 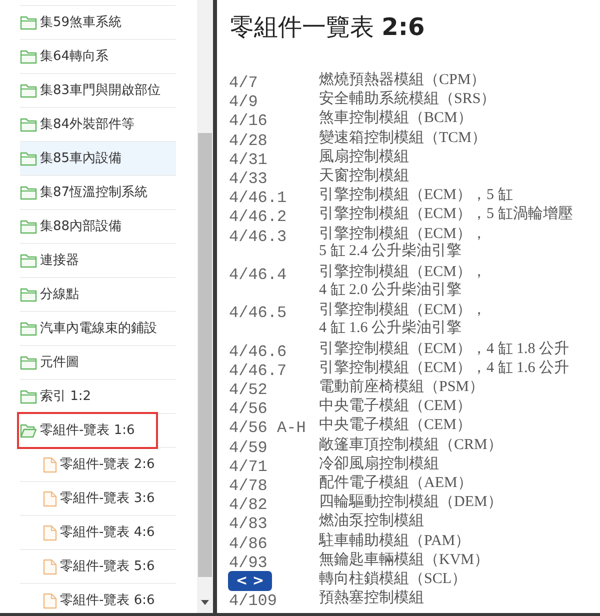 What do you see at coordinates (248, 447) in the screenshot?
I see `part-code: 4/59` at bounding box center [248, 447].